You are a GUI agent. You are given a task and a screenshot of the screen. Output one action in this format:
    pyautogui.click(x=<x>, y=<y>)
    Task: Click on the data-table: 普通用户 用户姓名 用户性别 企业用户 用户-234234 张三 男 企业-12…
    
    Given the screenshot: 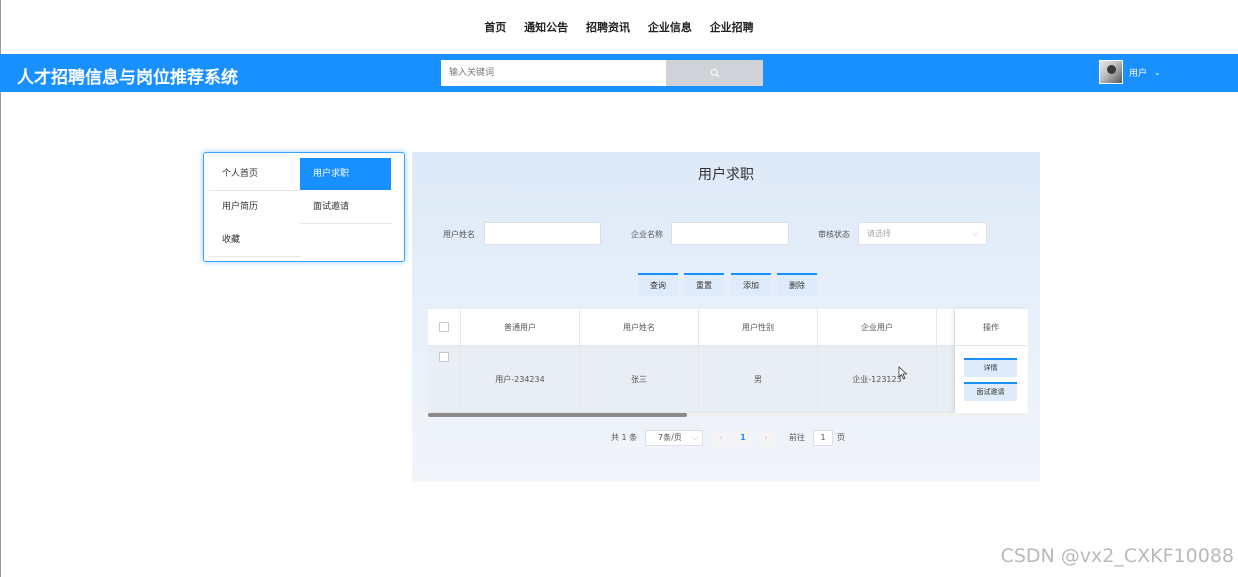 What is the action you would take?
    pyautogui.click(x=728, y=361)
    